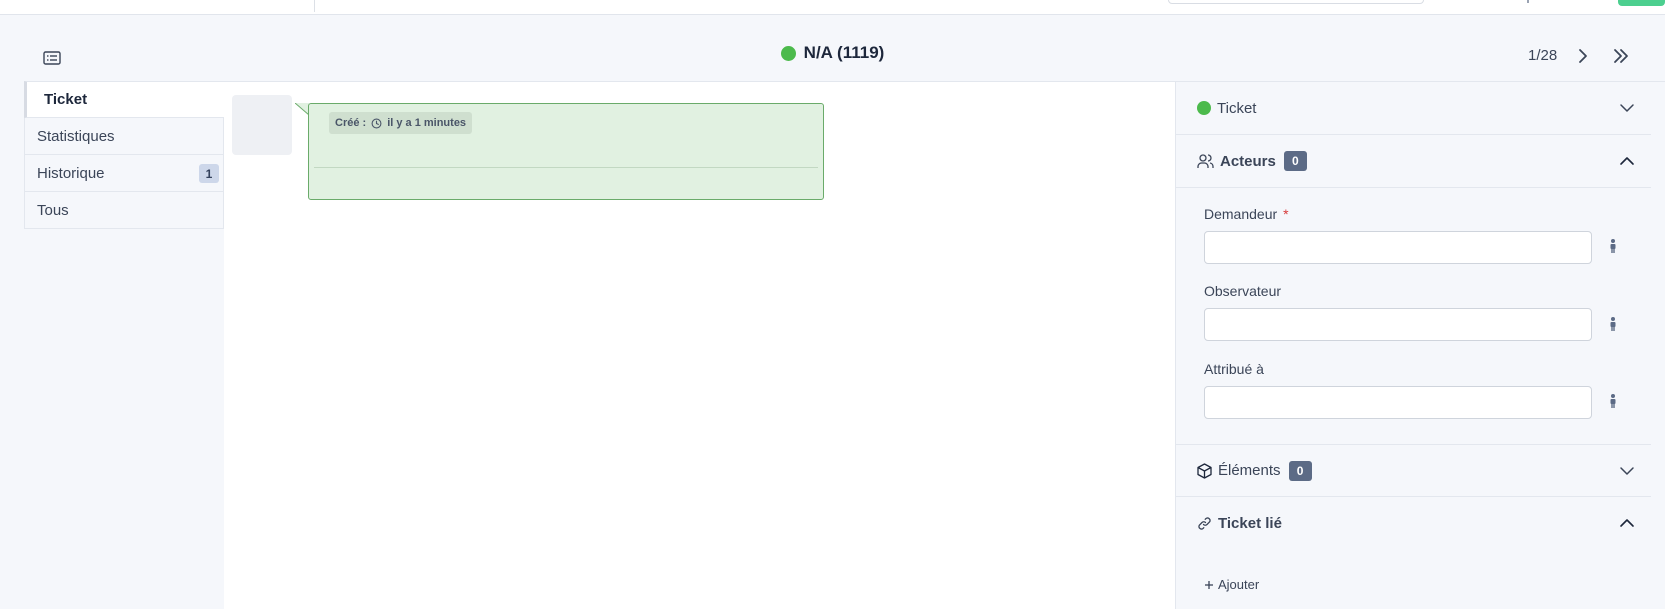 This screenshot has height=609, width=1665. I want to click on clock-icon, so click(376, 123).